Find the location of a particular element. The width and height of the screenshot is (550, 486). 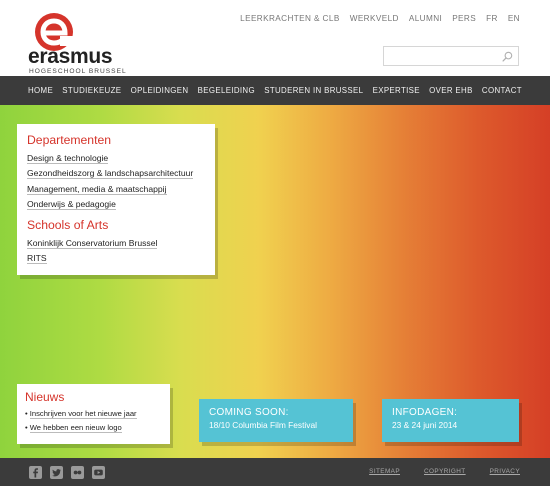

department-link-label: Gezondheidszorg & landschapsarchitectuur is located at coordinates (110, 174).